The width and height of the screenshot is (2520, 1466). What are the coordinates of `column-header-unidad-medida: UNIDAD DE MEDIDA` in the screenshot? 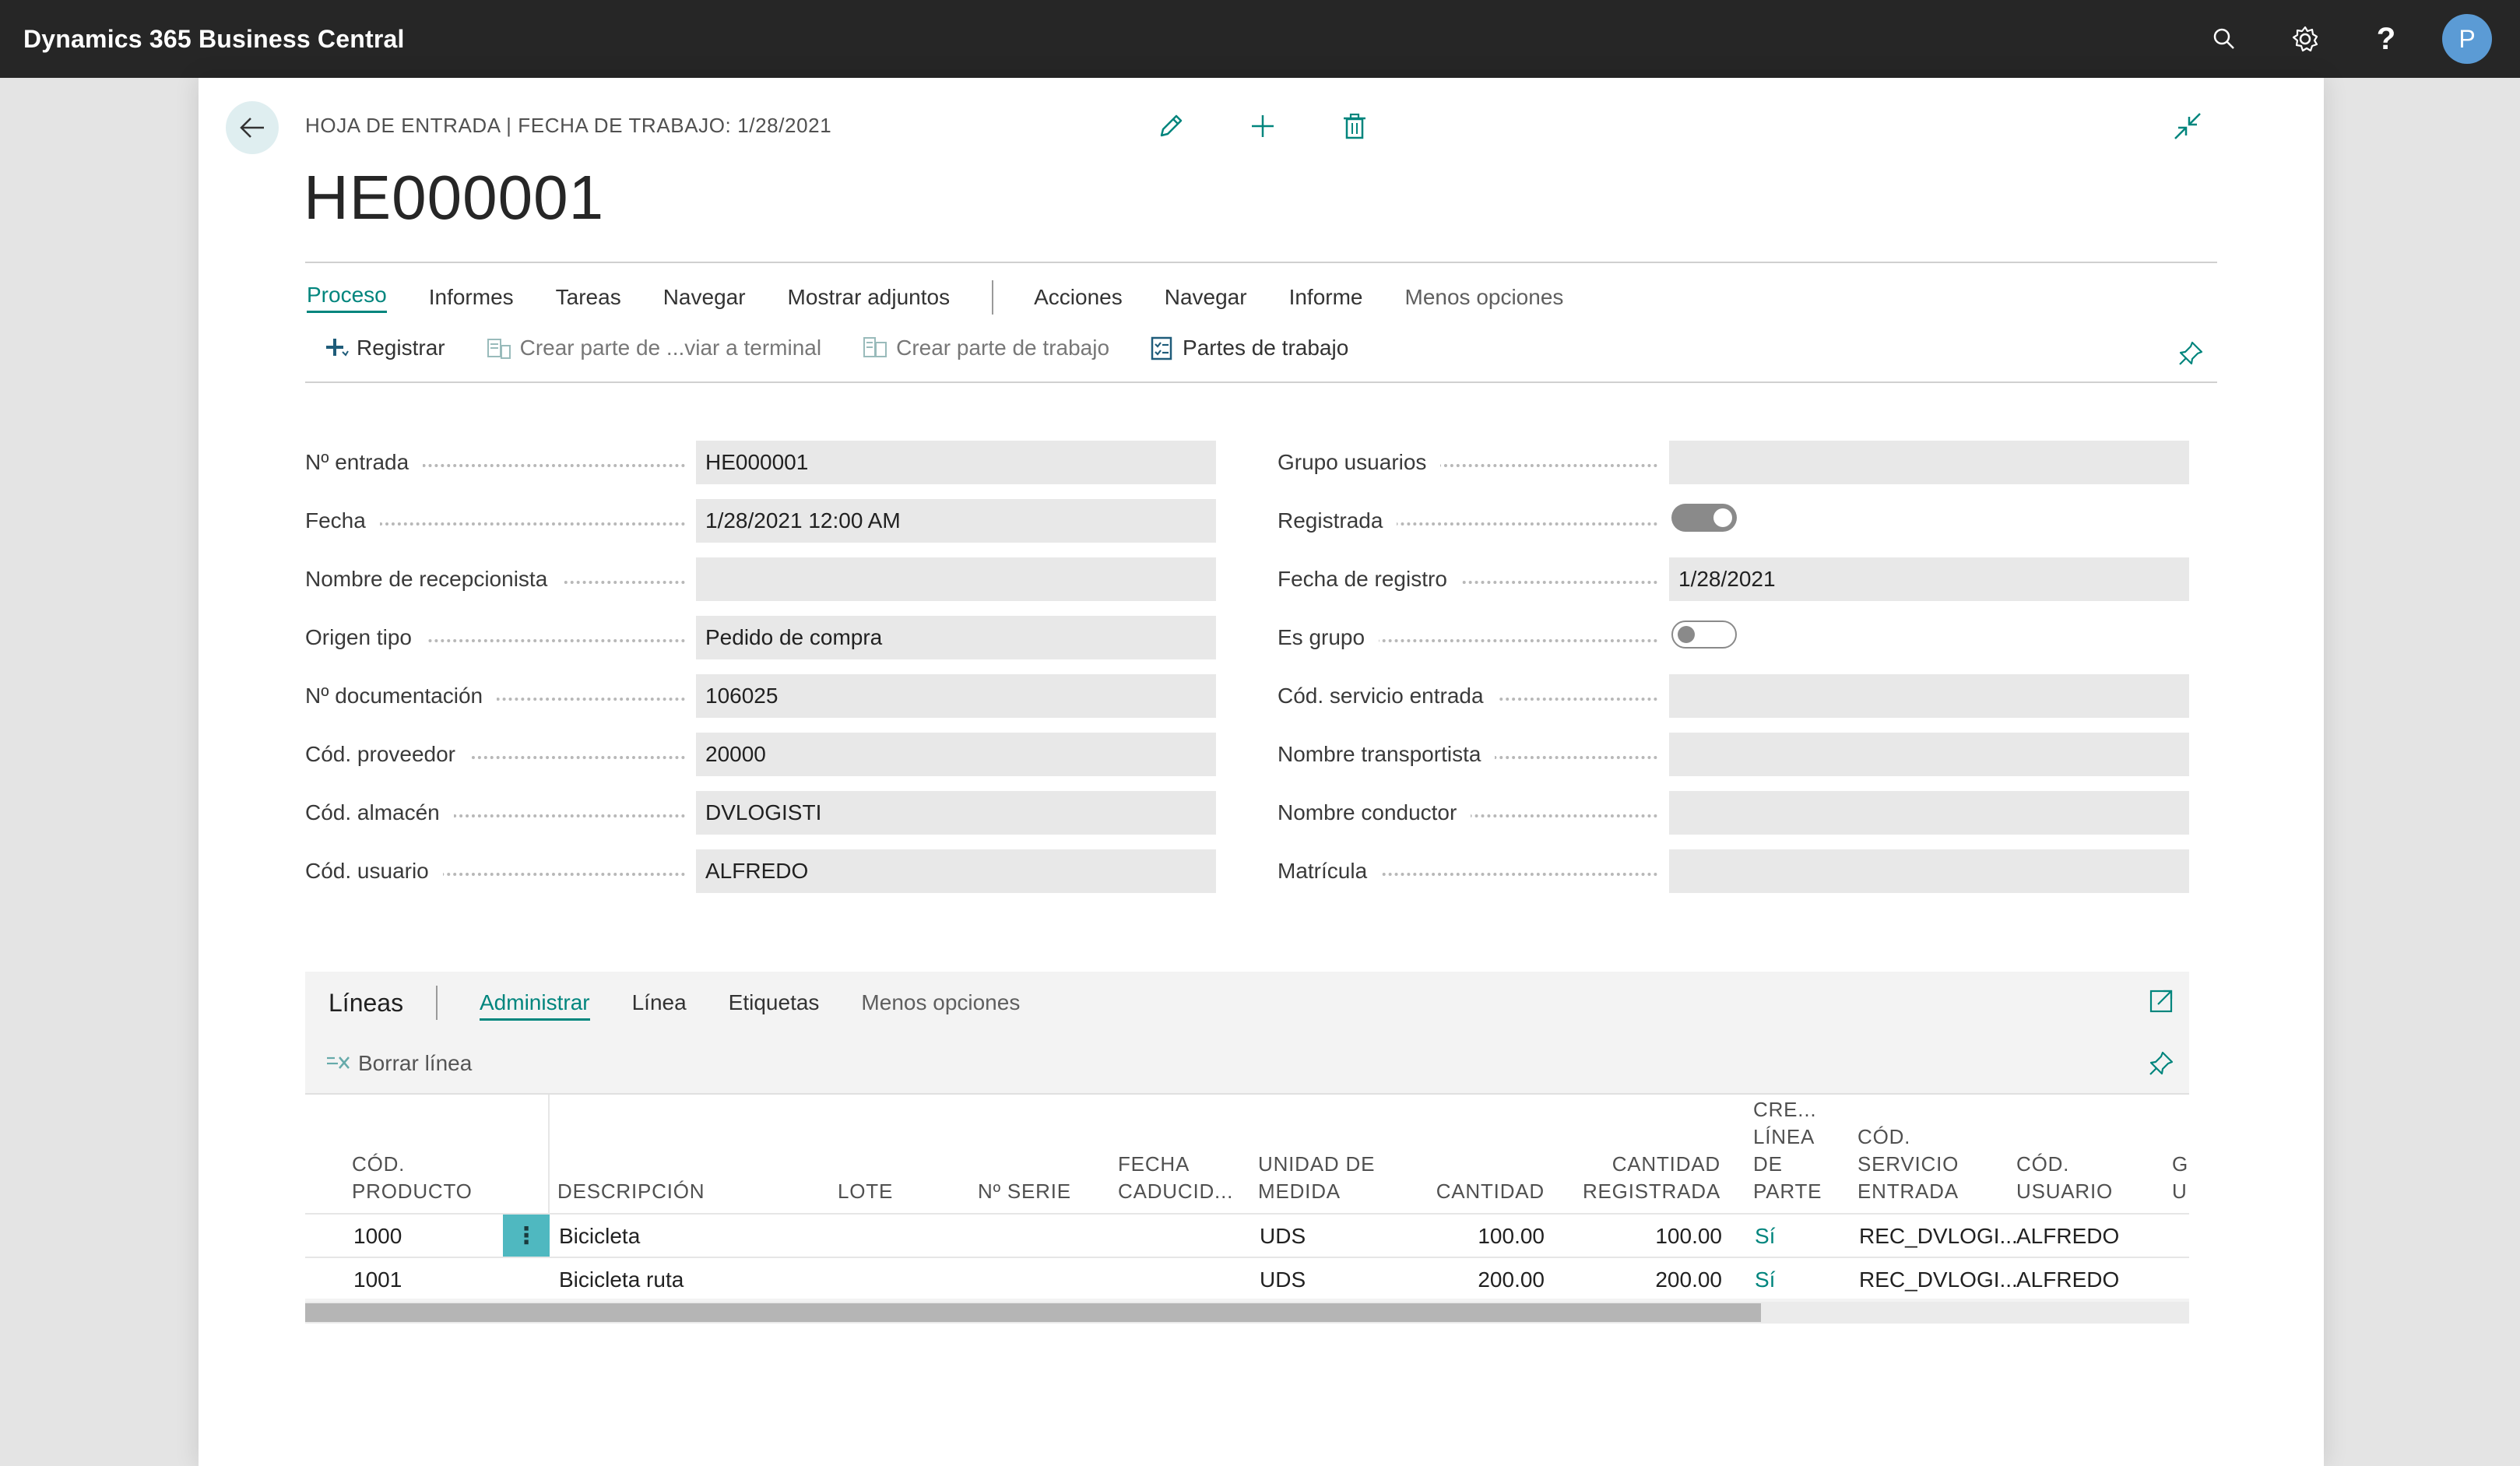 It's located at (1316, 1178).